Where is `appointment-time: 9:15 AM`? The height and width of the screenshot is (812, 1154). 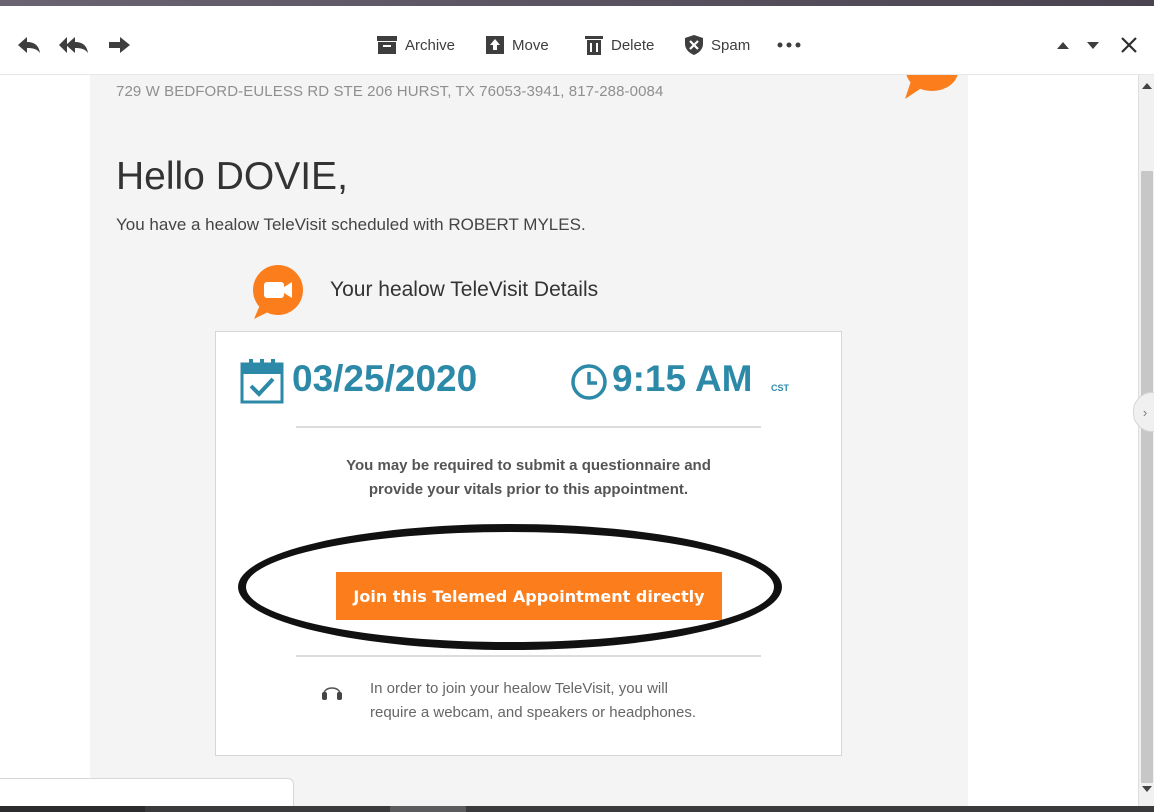
appointment-time: 9:15 AM is located at coordinates (682, 378).